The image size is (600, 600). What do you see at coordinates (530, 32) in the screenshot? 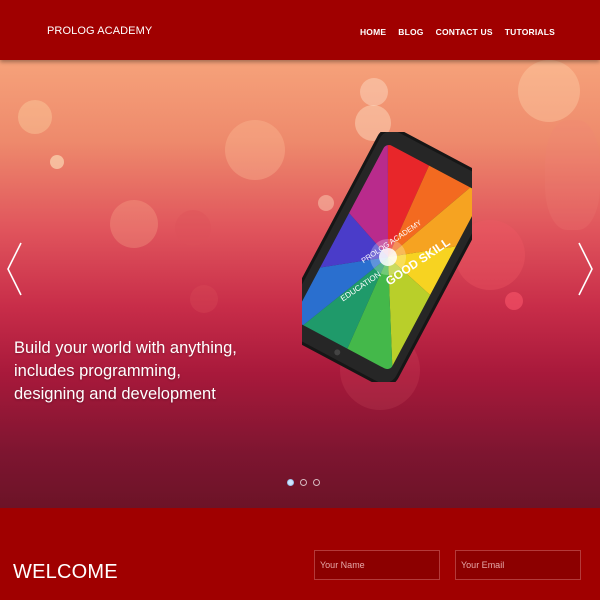
I see `nav-tutorials: TUTORIALS` at bounding box center [530, 32].